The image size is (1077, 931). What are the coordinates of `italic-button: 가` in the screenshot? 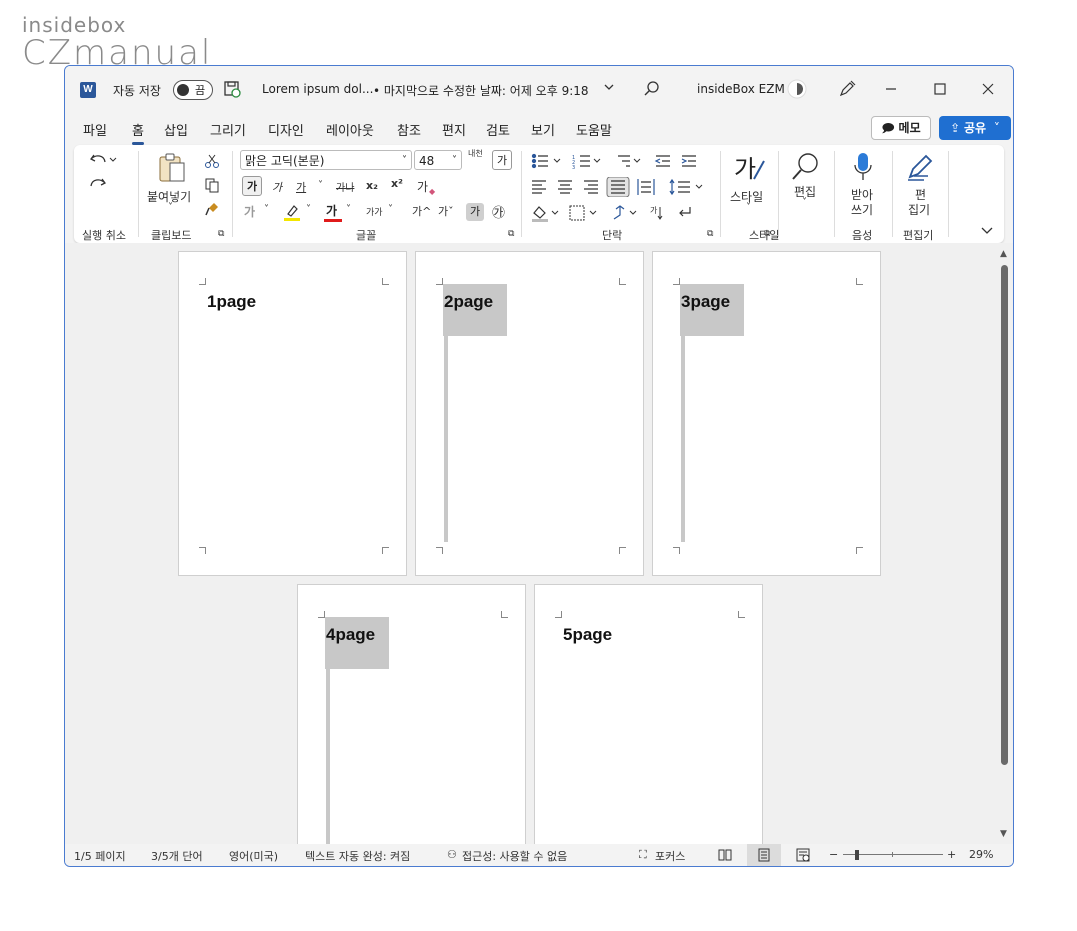 It's located at (277, 187).